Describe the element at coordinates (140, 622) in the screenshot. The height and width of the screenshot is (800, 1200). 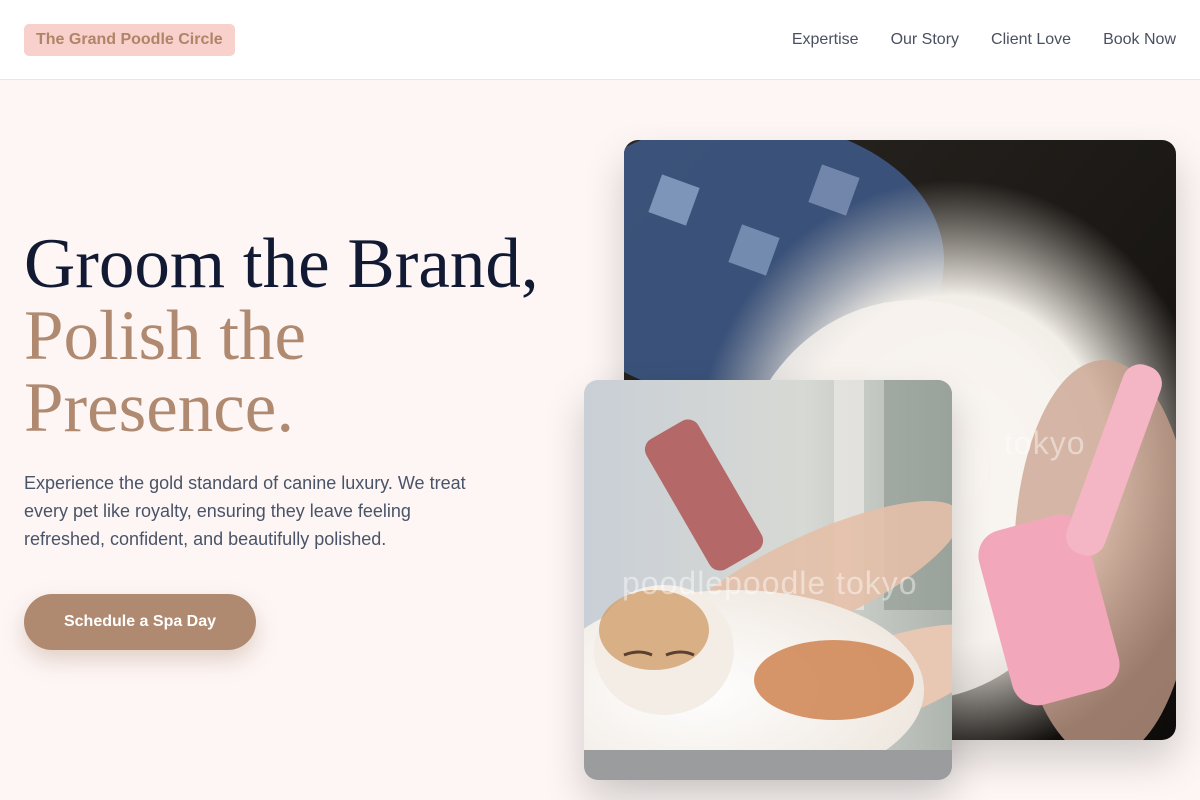
I see `schedule-spa-day-button: Schedule a Spa Day` at that location.